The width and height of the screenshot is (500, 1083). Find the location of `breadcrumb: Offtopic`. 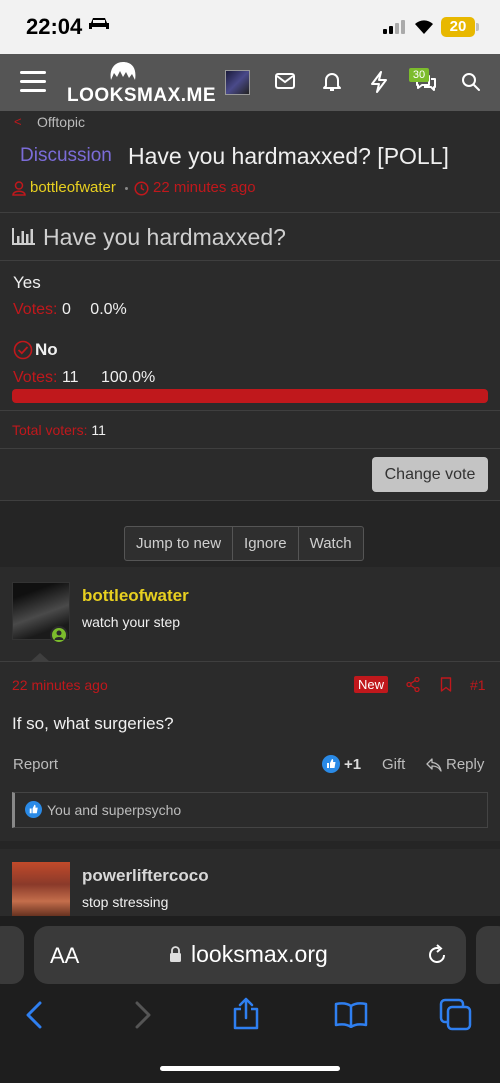

breadcrumb: Offtopic is located at coordinates (61, 122).